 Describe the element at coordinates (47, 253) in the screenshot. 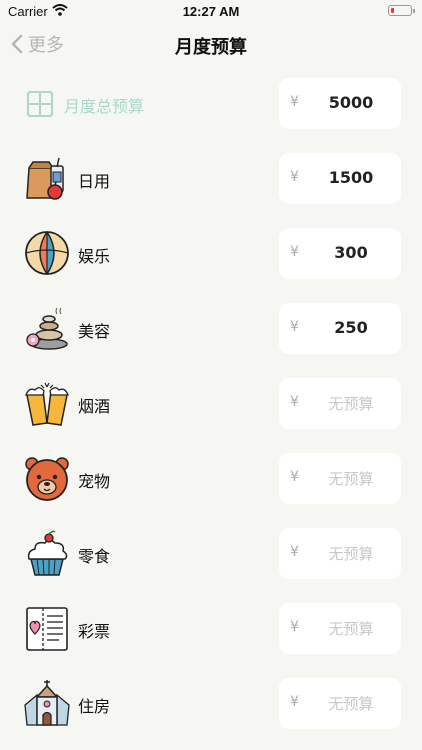

I see `beach-ball-icon` at that location.